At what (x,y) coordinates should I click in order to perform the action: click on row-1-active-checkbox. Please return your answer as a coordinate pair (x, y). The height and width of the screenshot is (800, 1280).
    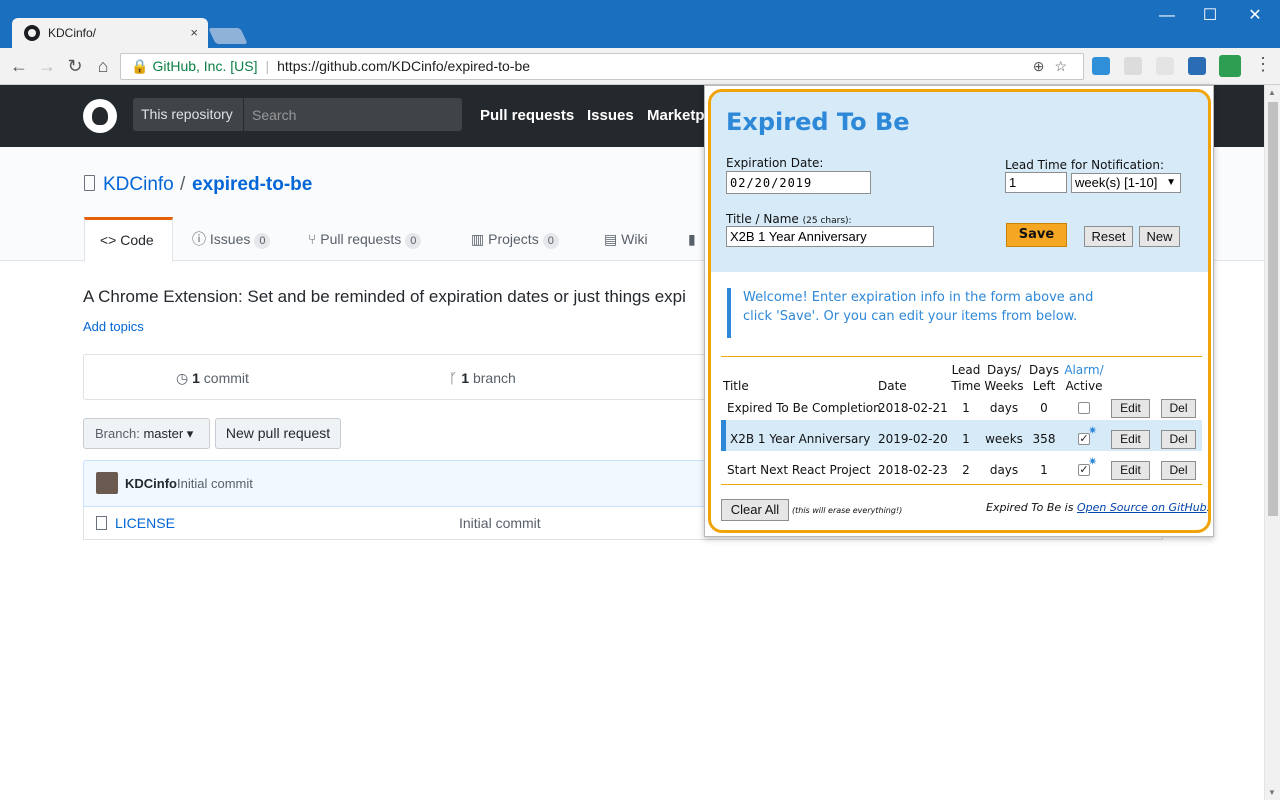
    Looking at the image, I should click on (1084, 408).